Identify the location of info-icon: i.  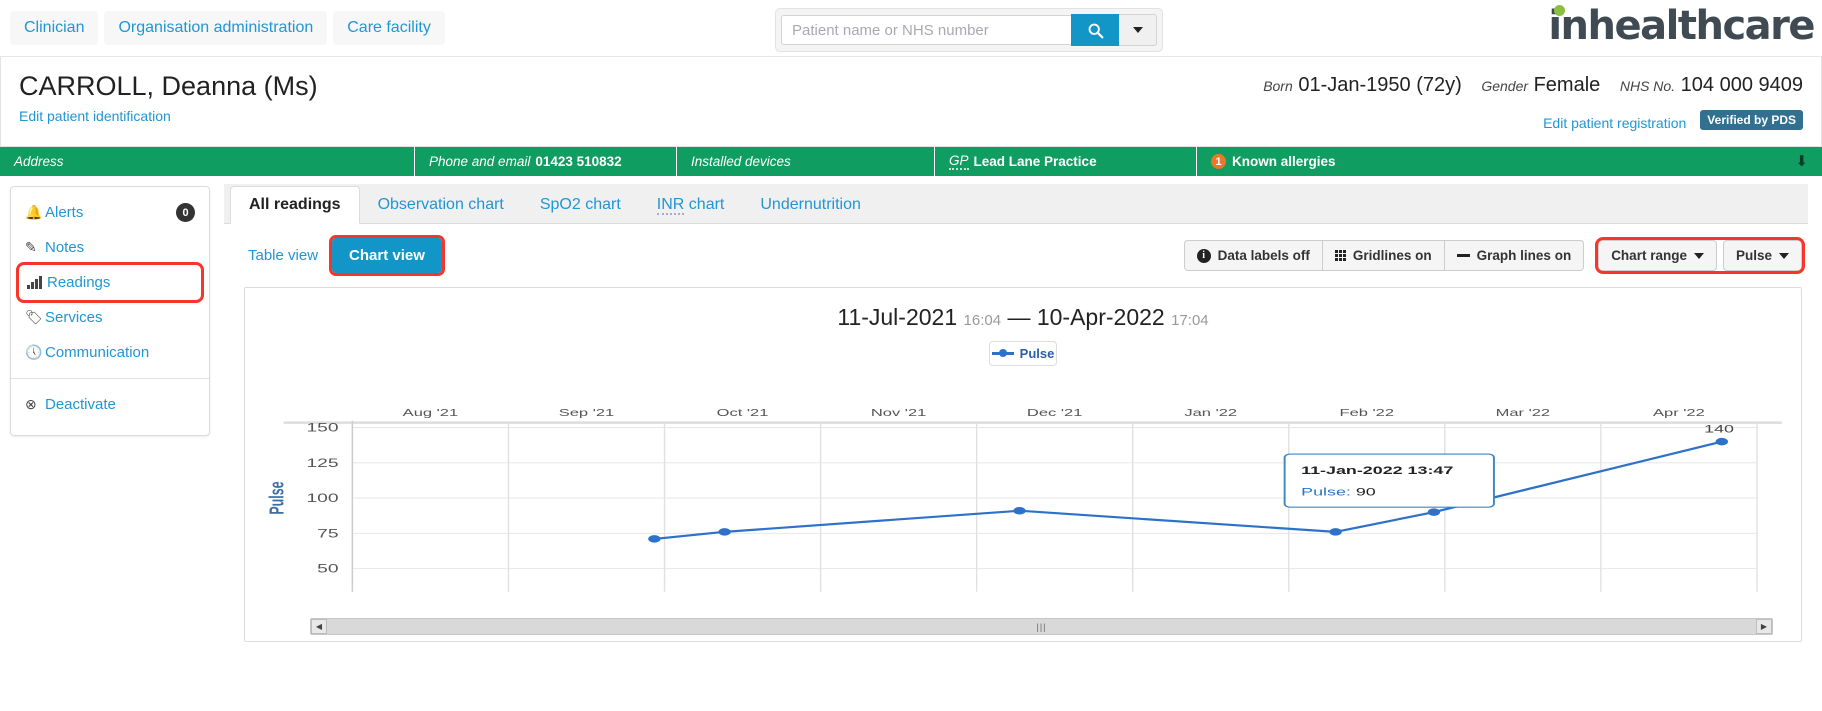
(1203, 255).